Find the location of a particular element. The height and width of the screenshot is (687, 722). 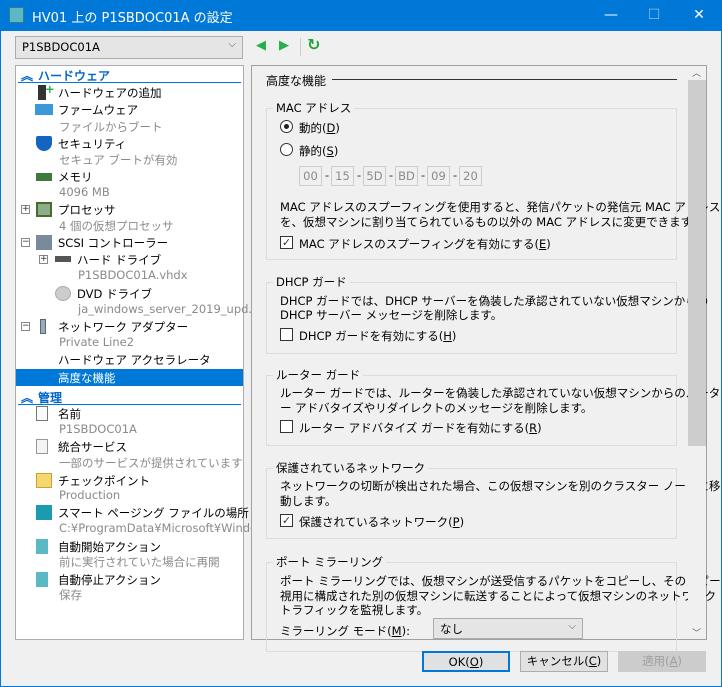

memory-sub: 4096 MB is located at coordinates (84, 192).